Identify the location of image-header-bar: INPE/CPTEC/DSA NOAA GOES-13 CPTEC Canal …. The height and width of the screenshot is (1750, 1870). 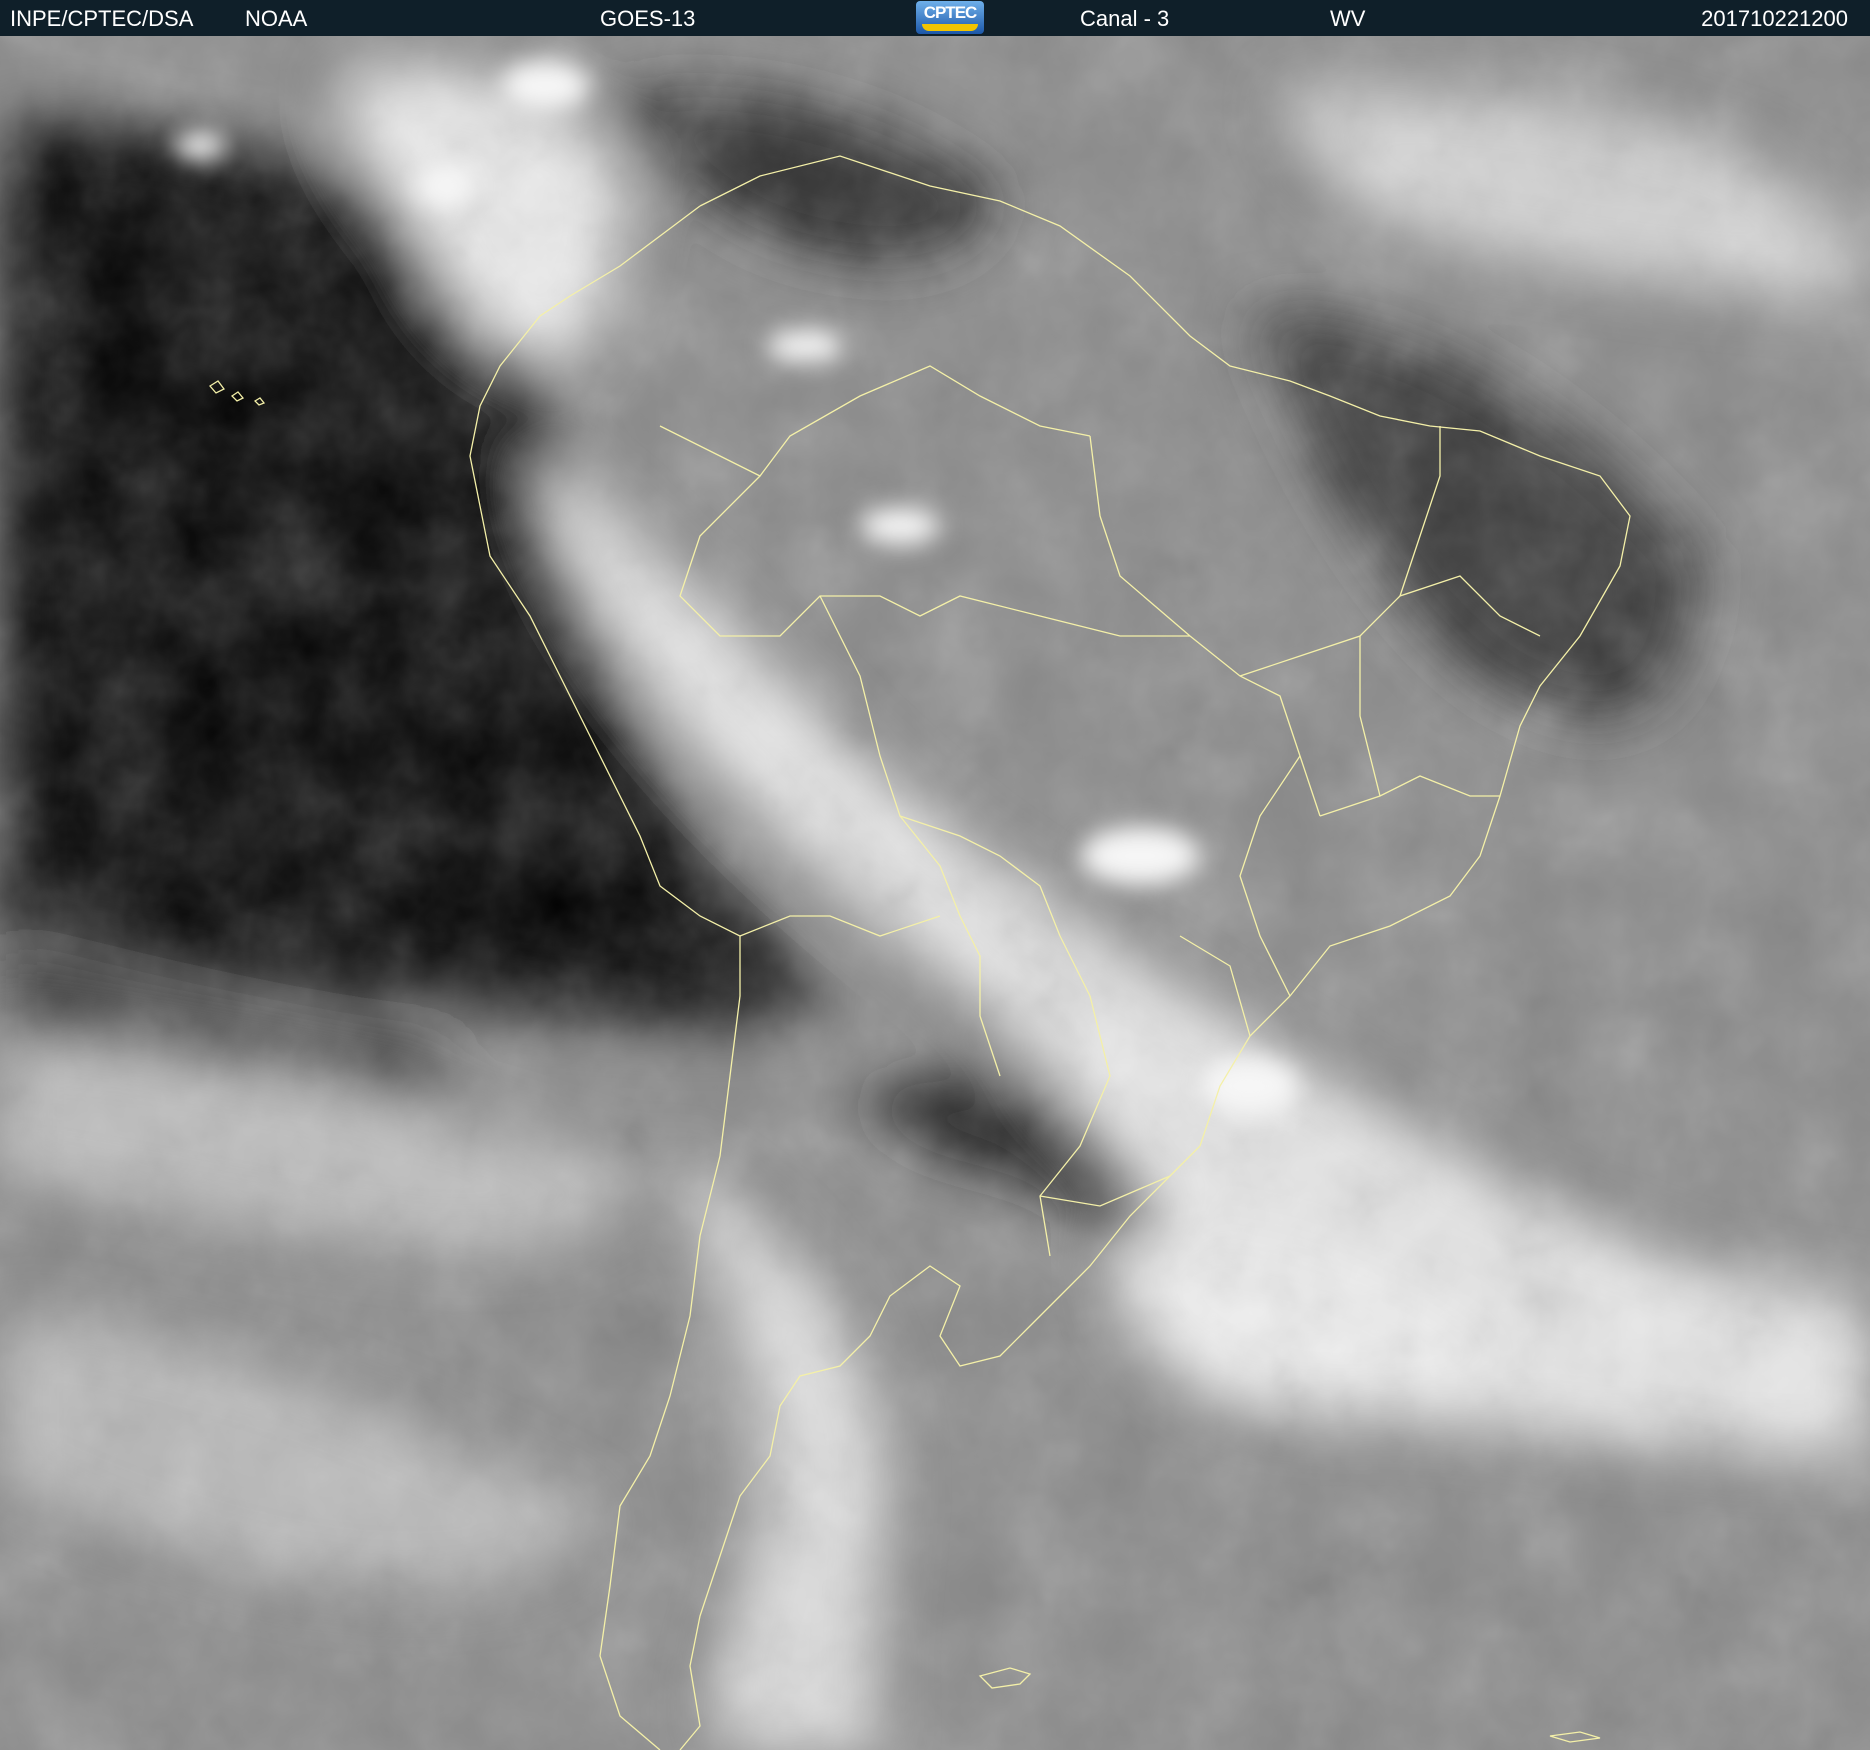
(935, 18).